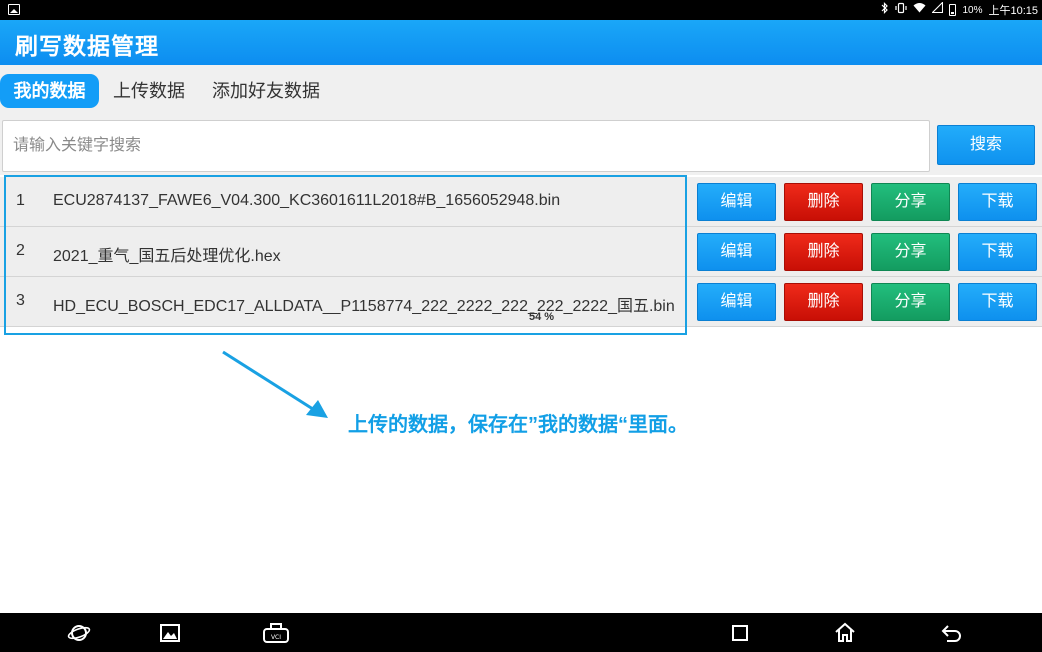 The height and width of the screenshot is (652, 1042). What do you see at coordinates (521, 90) in the screenshot?
I see `tab-bar: 我的数据 上传数据 添加好友数据` at bounding box center [521, 90].